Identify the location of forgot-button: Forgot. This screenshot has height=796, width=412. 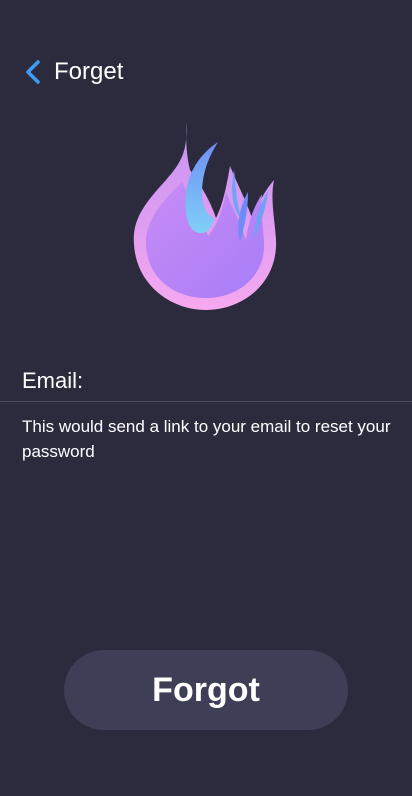
(206, 690).